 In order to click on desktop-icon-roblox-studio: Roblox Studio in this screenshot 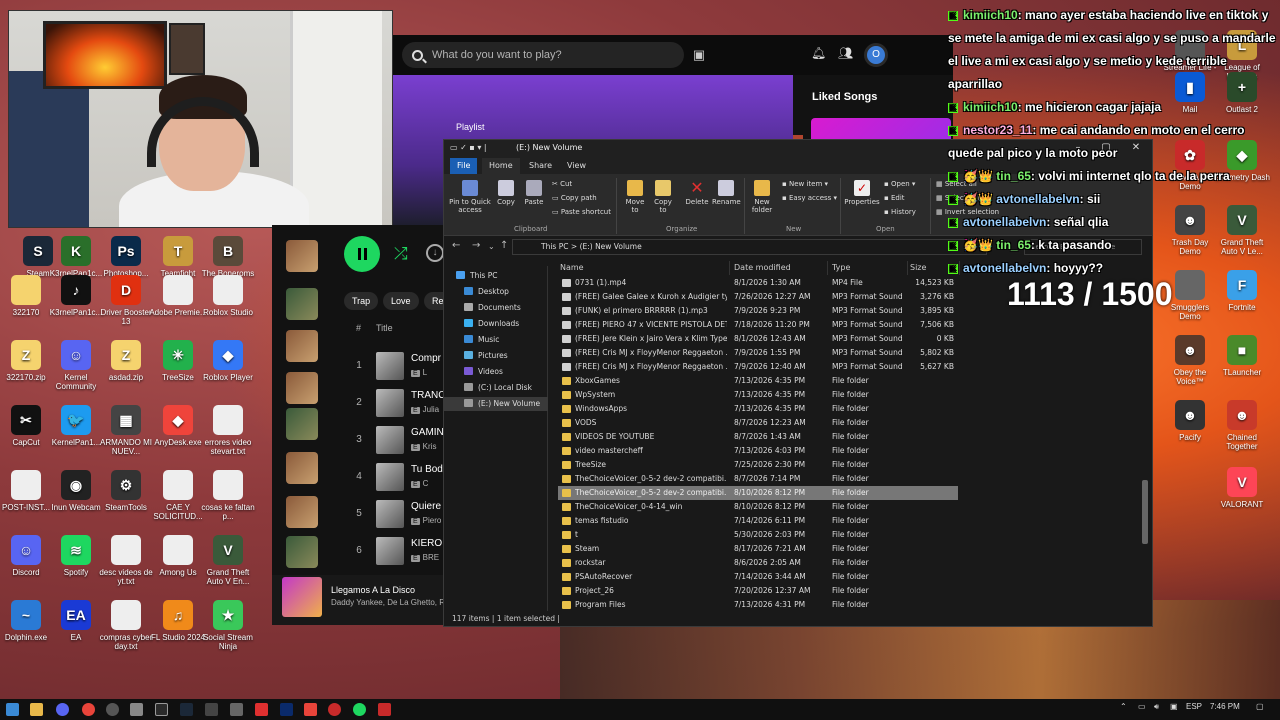, I will do `click(228, 296)`.